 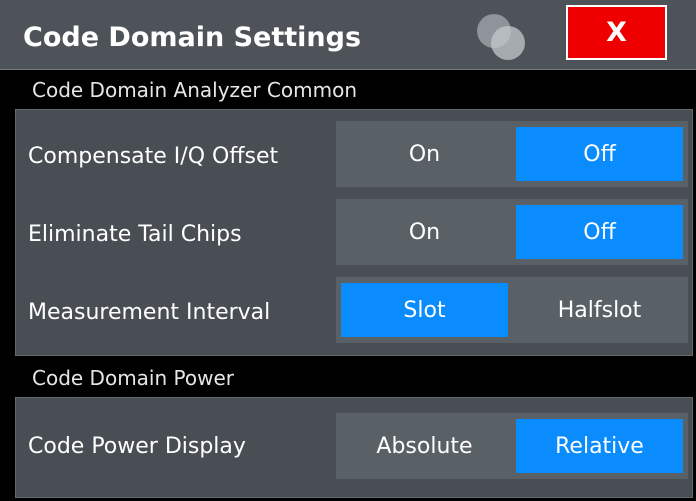 What do you see at coordinates (424, 310) in the screenshot?
I see `measurement-interval-slot-option: Slot` at bounding box center [424, 310].